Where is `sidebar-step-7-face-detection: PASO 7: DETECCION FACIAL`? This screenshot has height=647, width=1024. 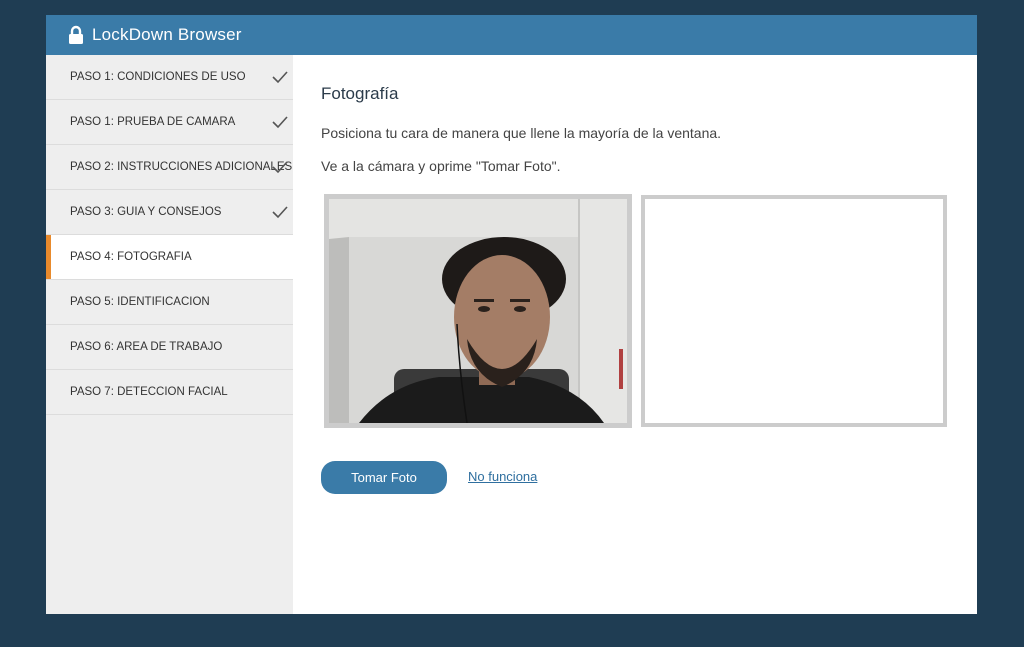 sidebar-step-7-face-detection: PASO 7: DETECCION FACIAL is located at coordinates (169, 392).